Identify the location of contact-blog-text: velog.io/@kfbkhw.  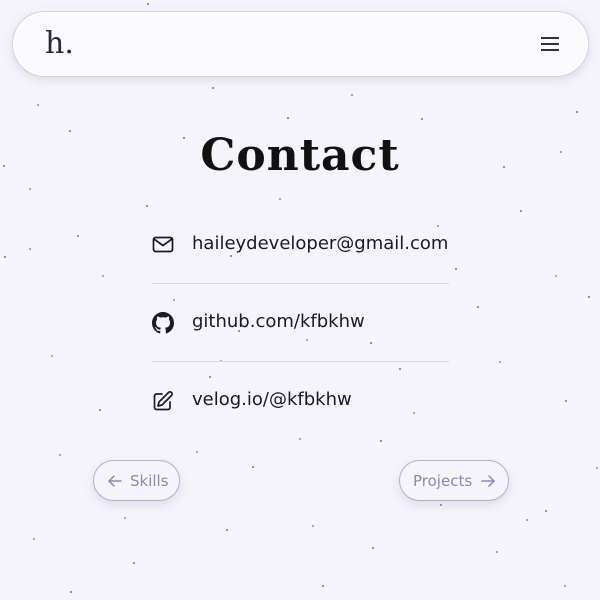
(272, 399).